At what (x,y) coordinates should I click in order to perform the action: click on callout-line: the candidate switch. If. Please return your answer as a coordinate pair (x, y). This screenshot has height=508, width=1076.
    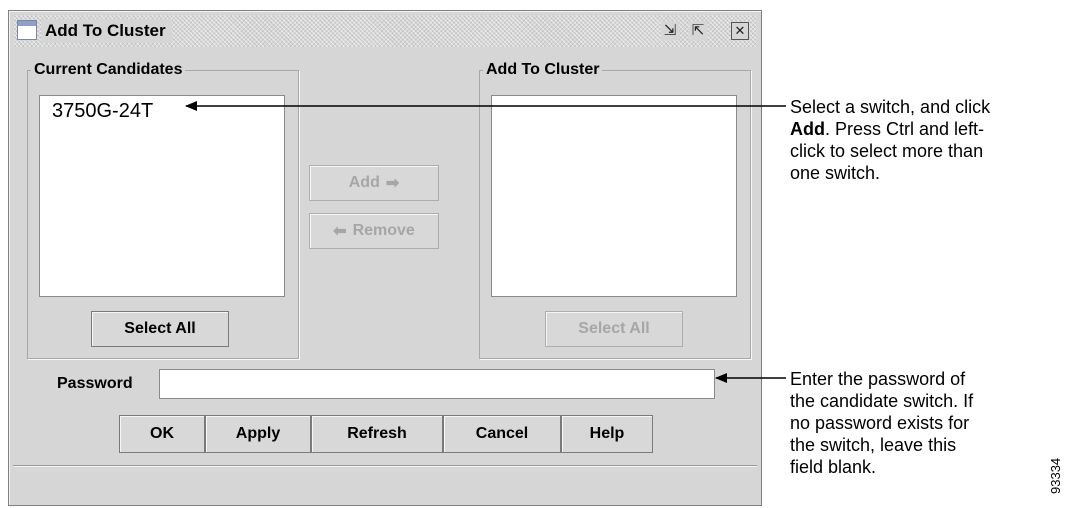
    Looking at the image, I should click on (882, 401).